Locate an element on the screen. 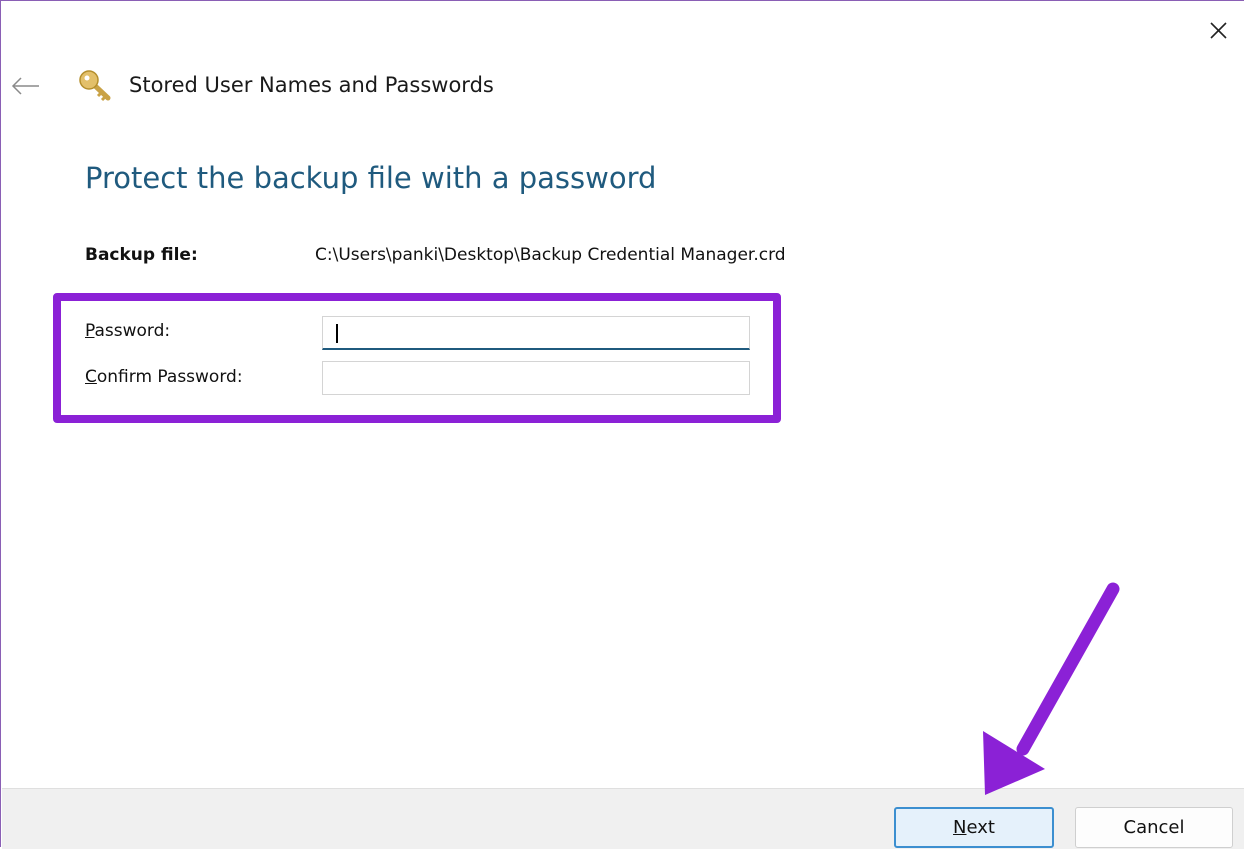  next-button-accel: N is located at coordinates (960, 827).